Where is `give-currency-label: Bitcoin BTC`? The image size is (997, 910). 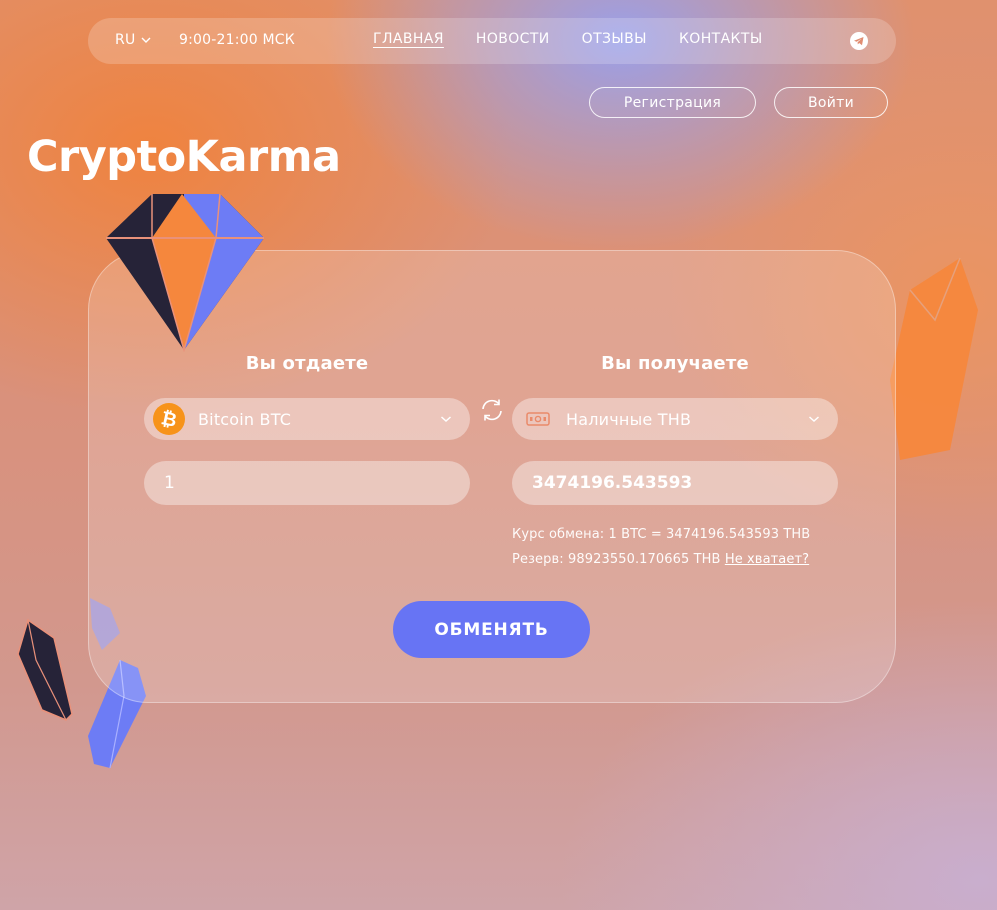 give-currency-label: Bitcoin BTC is located at coordinates (245, 419).